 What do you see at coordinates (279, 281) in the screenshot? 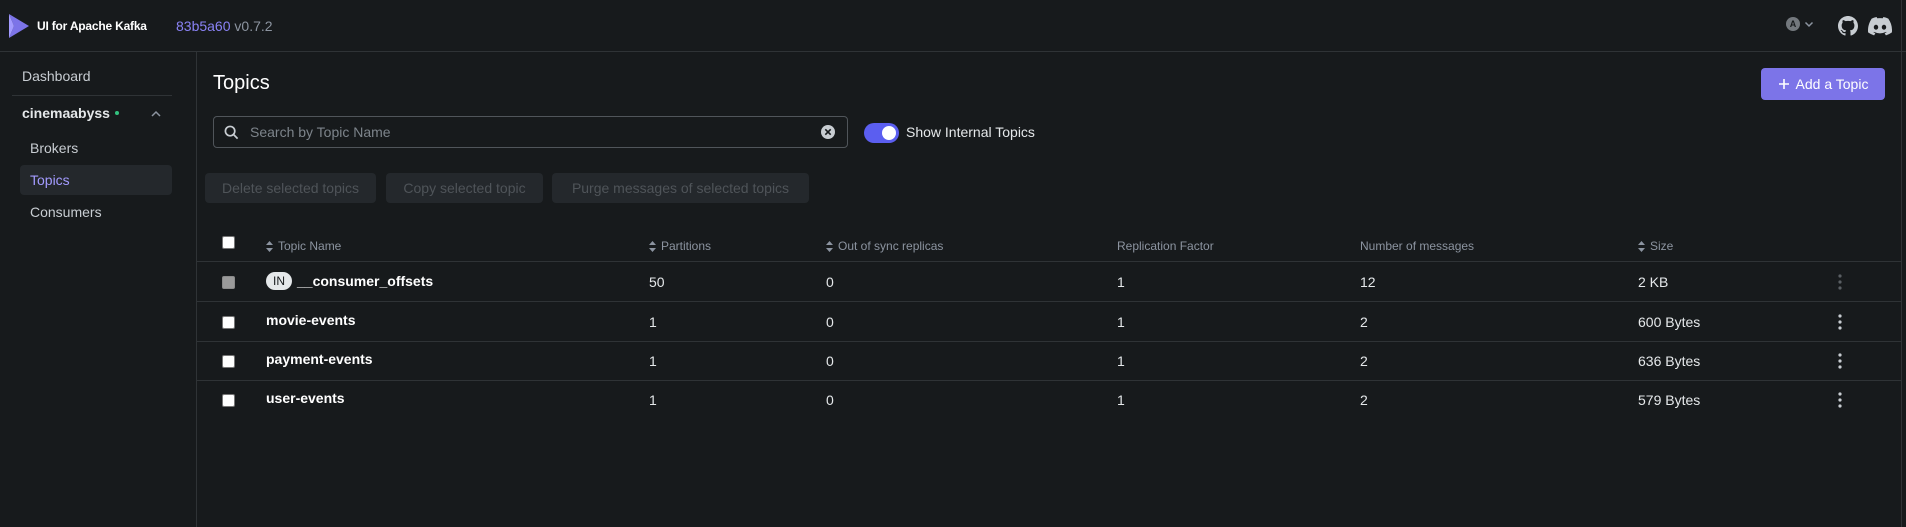
I see `internal-badge: IN` at bounding box center [279, 281].